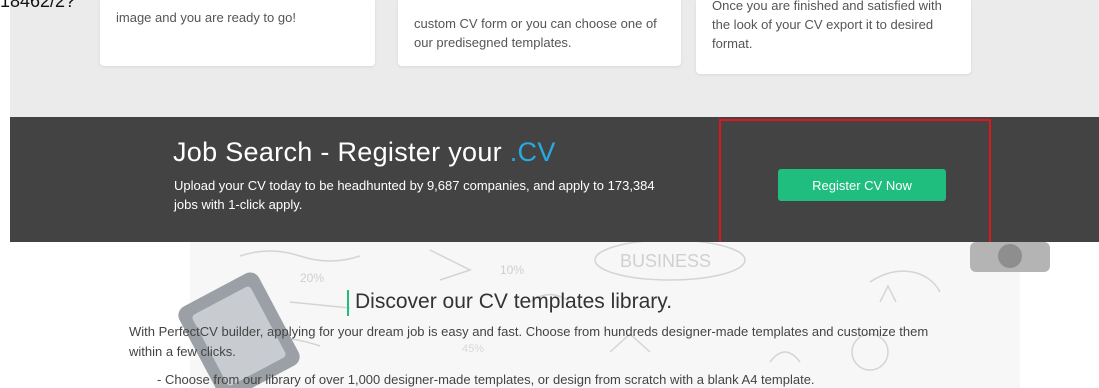 Image resolution: width=1099 pixels, height=388 pixels. What do you see at coordinates (237, 33) in the screenshot?
I see `feature-card-upload: image and you are ready to go!` at bounding box center [237, 33].